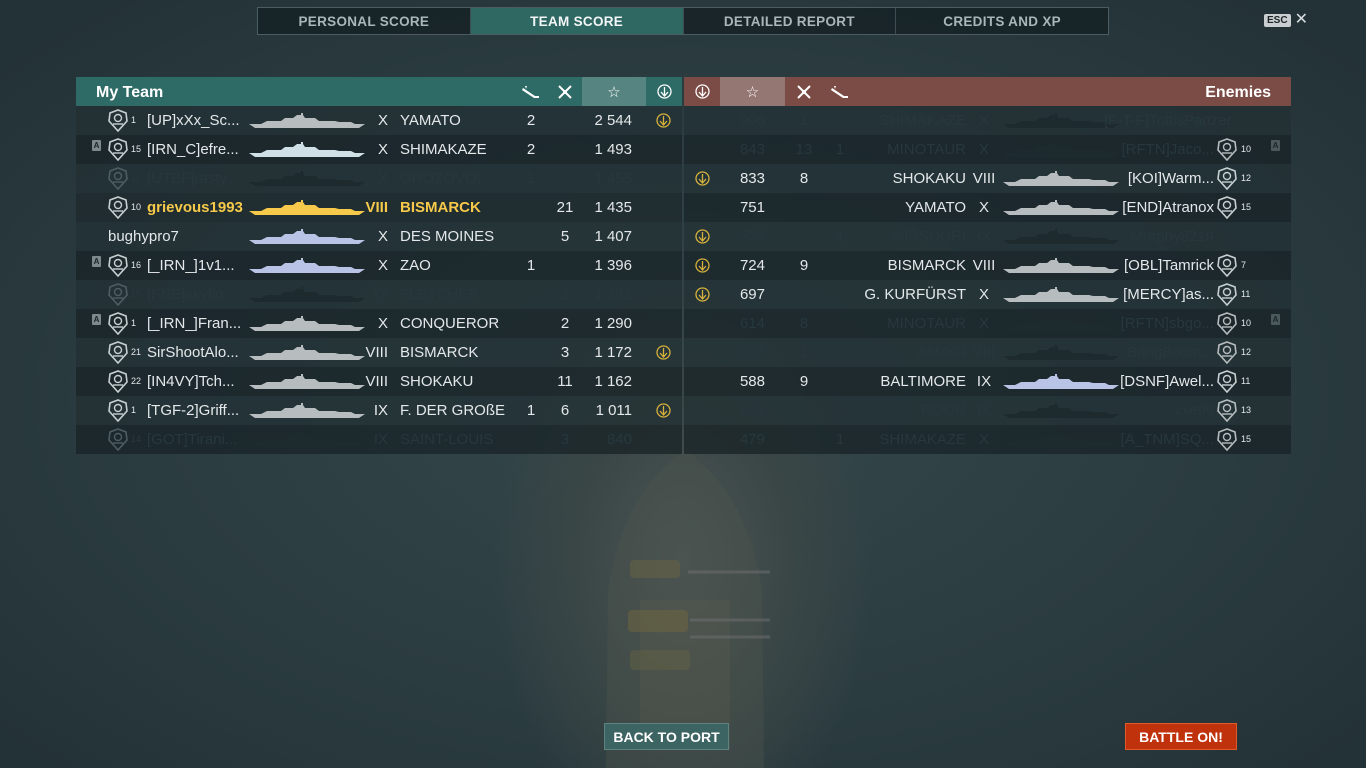 This screenshot has width=1366, height=768. Describe the element at coordinates (804, 352) in the screenshot. I see `planes-value: 1` at that location.